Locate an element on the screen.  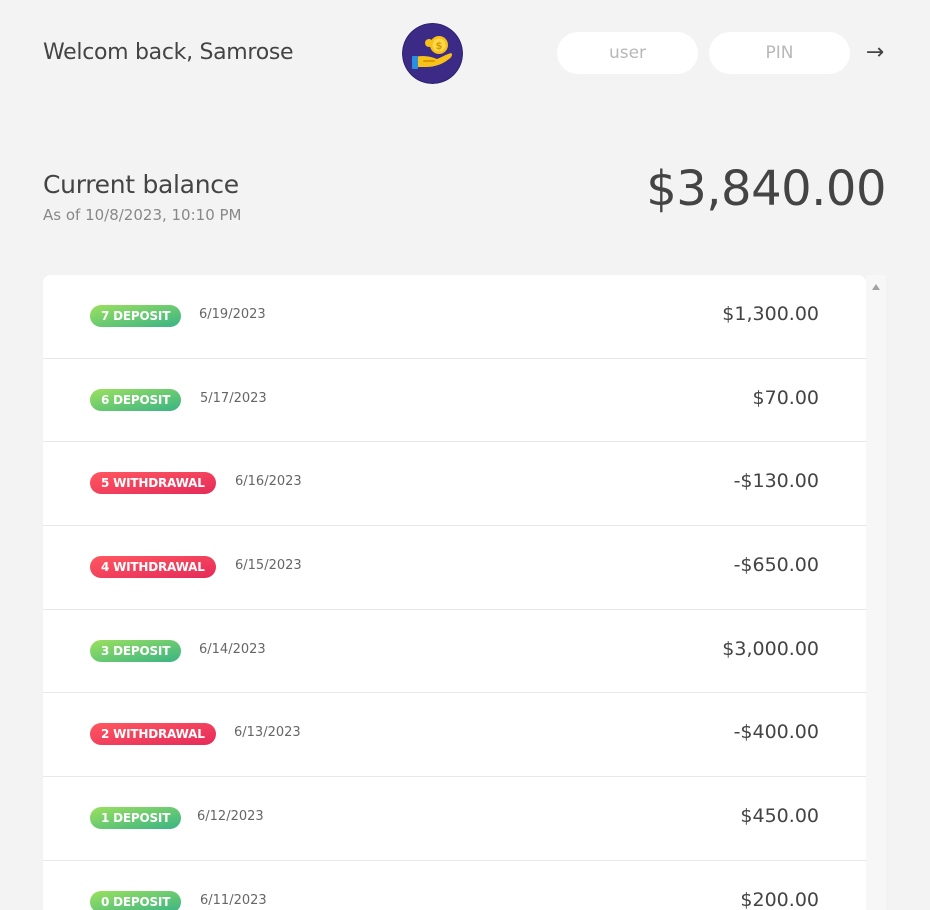
movement-value: $70.00 is located at coordinates (785, 397).